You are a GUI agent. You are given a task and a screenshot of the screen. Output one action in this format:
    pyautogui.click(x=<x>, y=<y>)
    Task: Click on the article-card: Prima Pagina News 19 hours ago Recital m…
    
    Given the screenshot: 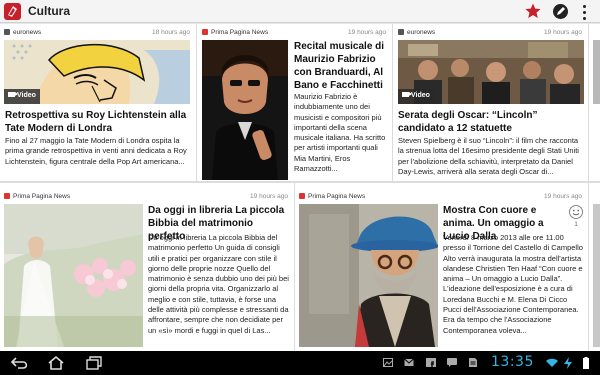 What is the action you would take?
    pyautogui.click(x=294, y=102)
    